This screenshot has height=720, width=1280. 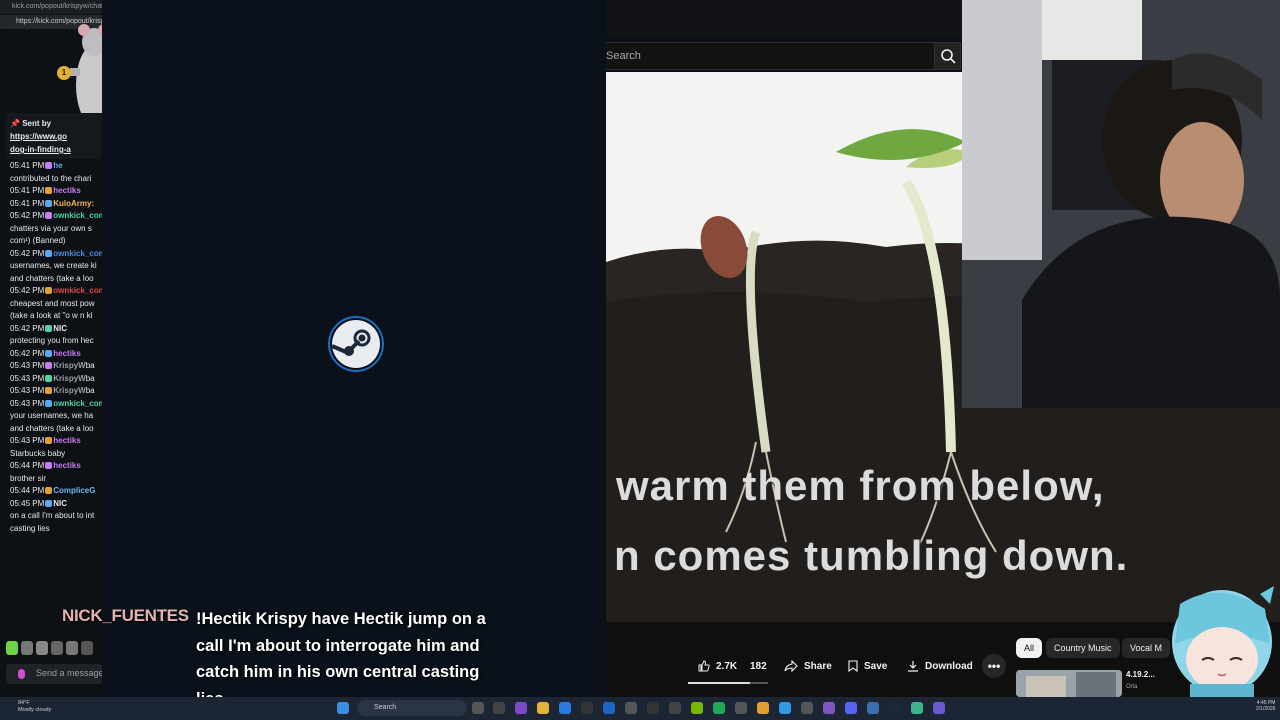 I want to click on taskbar-clock: 4:45 PM 2/1/2026, so click(x=1265, y=706).